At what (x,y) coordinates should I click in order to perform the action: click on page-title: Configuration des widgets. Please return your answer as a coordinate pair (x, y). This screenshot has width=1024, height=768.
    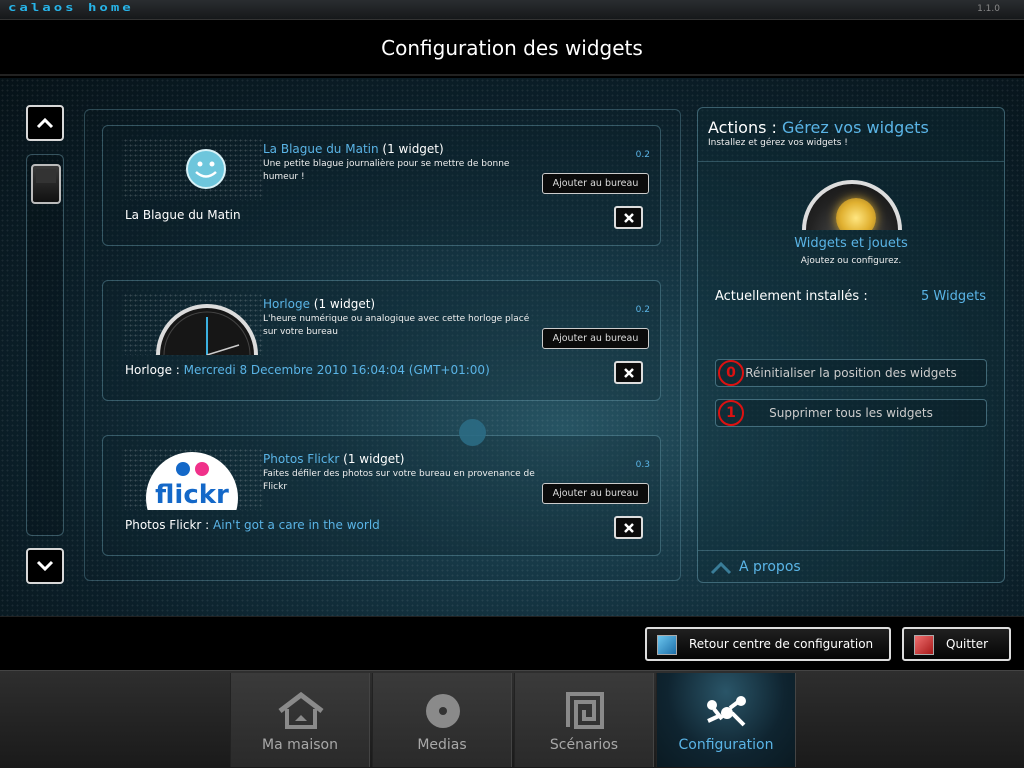
    Looking at the image, I should click on (512, 48).